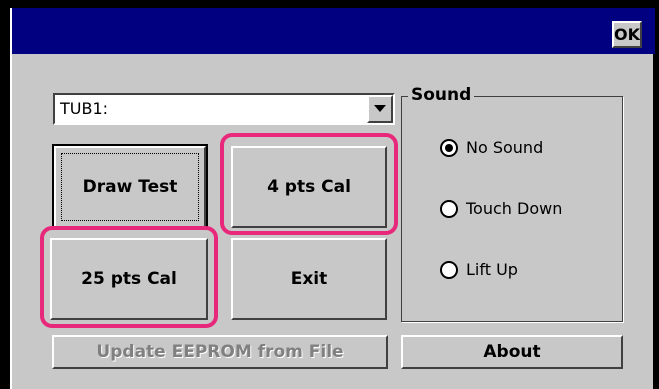 This screenshot has height=389, width=659. I want to click on port-select: TUB1:, so click(224, 109).